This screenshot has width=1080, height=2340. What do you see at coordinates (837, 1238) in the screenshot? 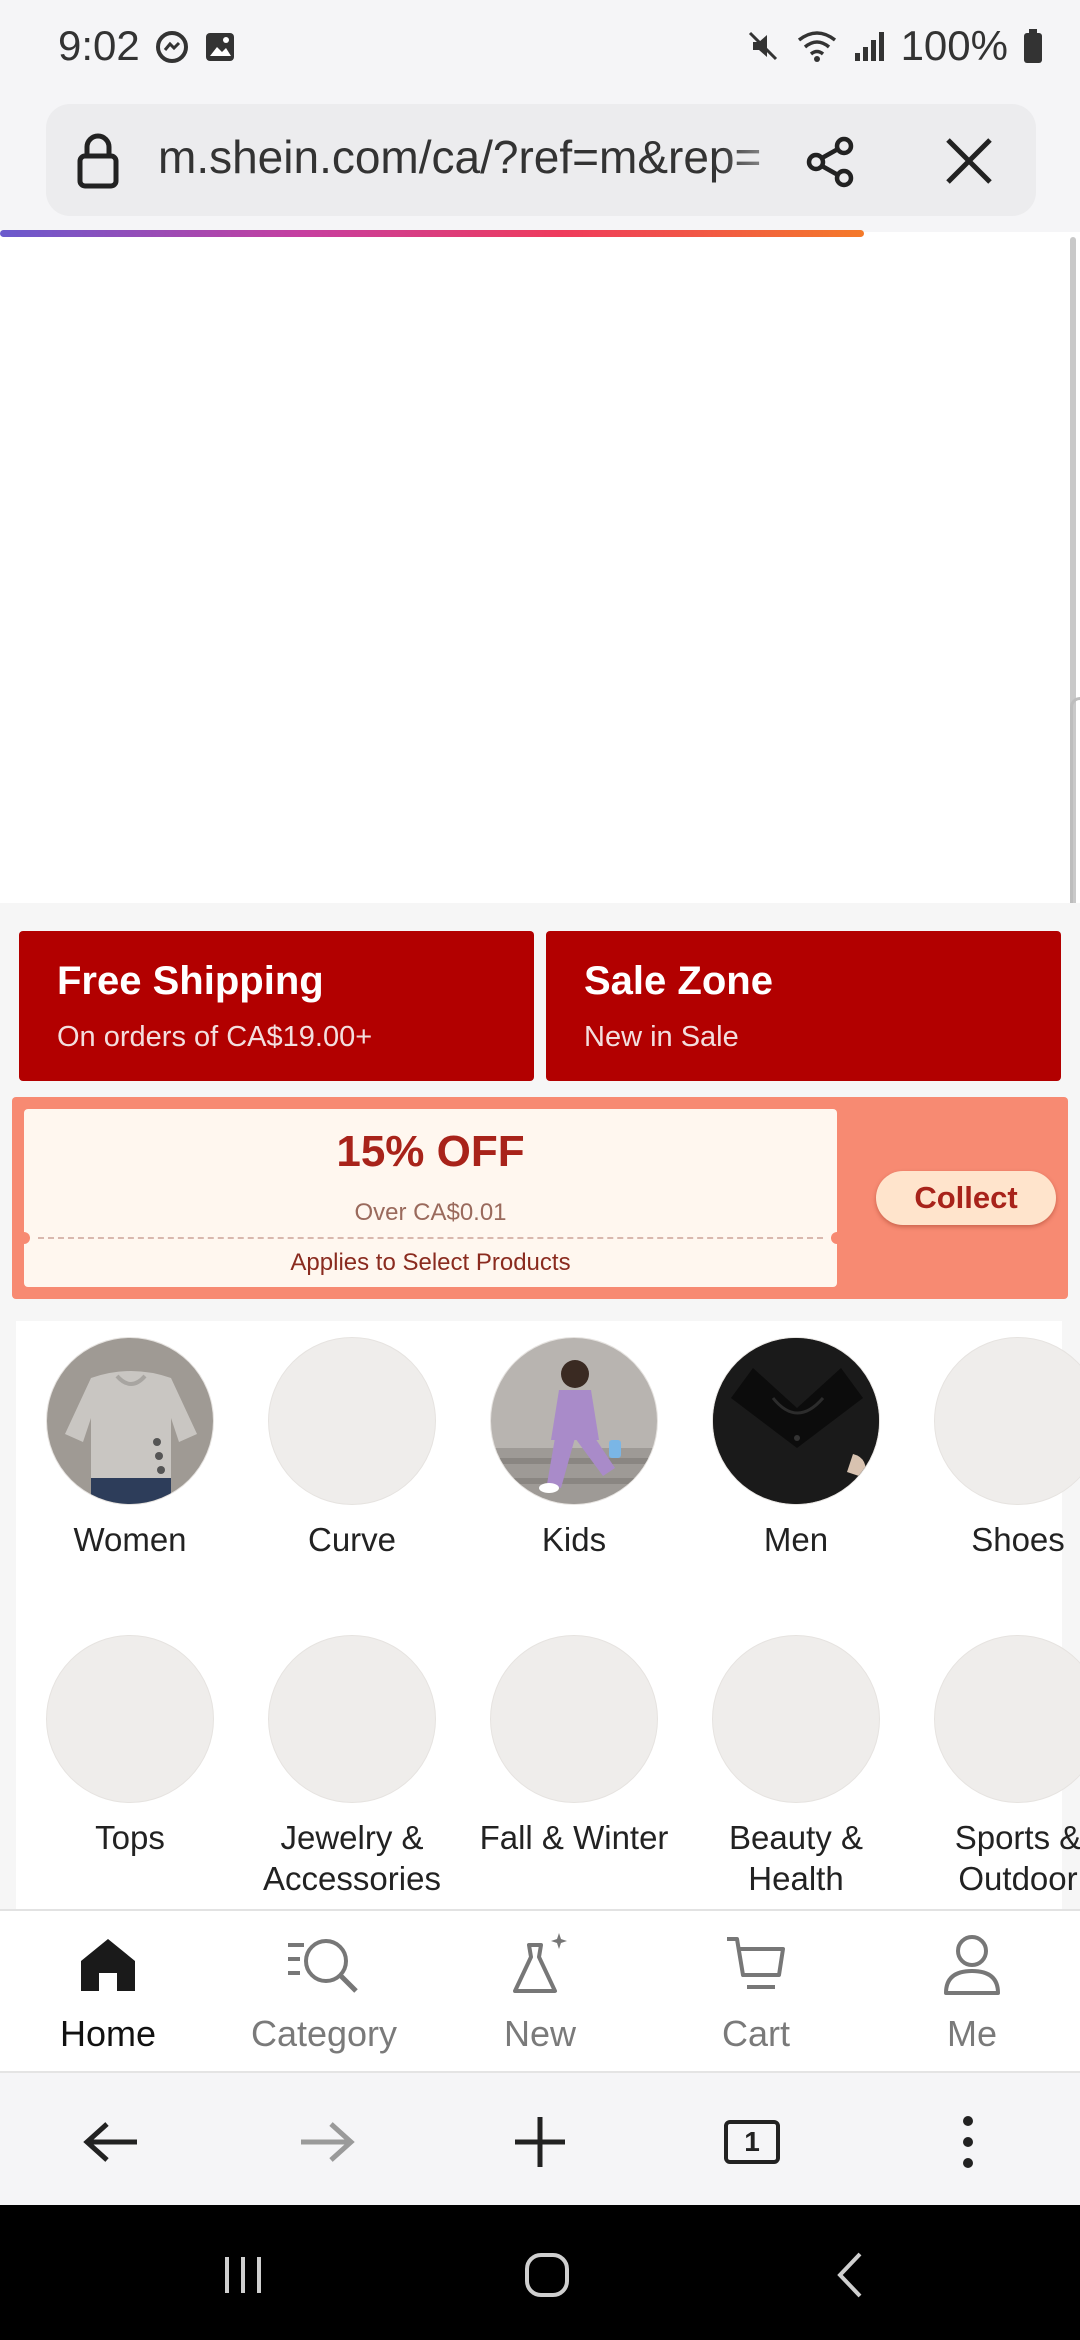
I see `coupon-notch-right` at bounding box center [837, 1238].